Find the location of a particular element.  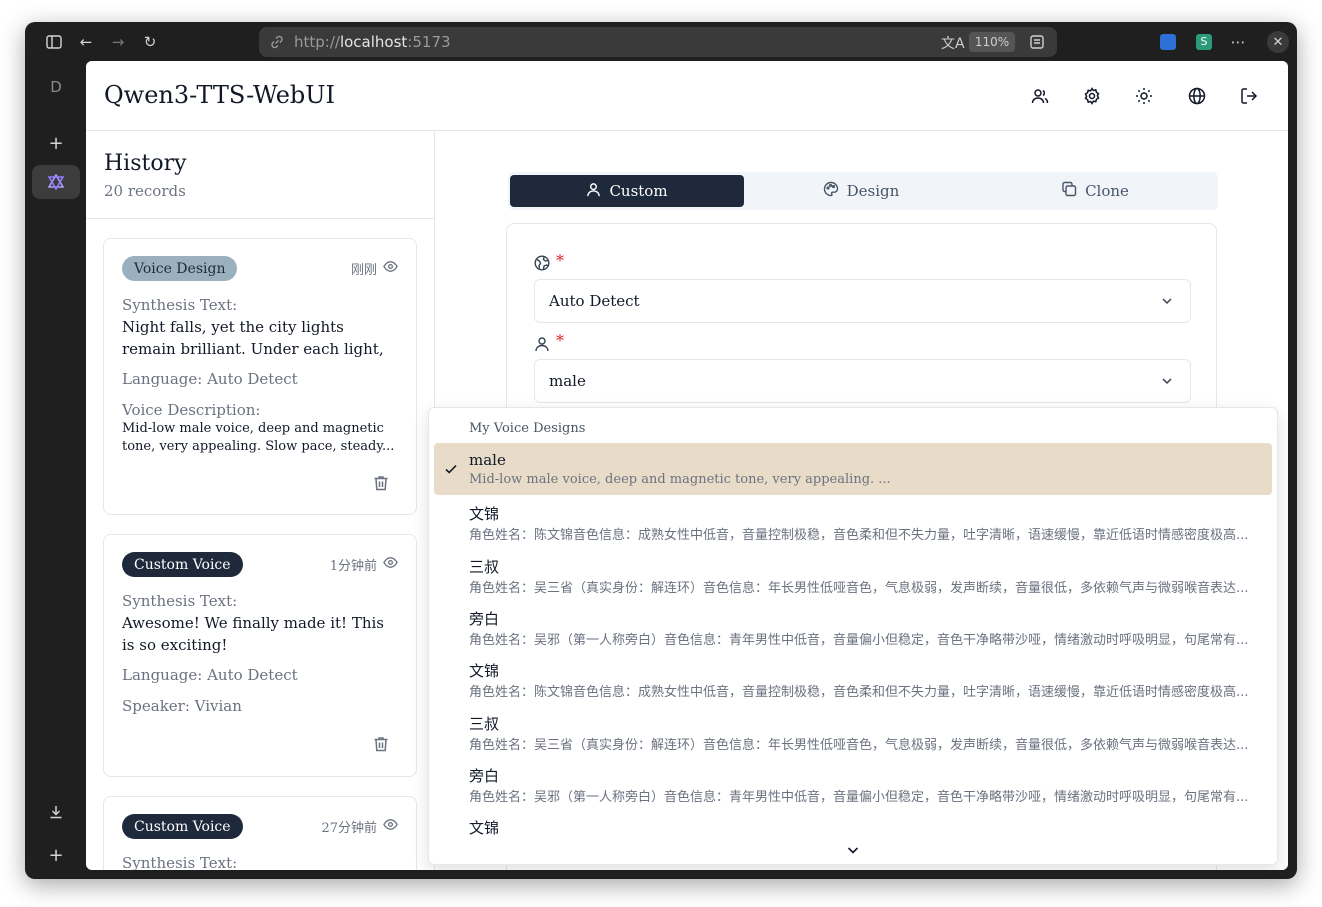

sidebar-toggle-icon is located at coordinates (54, 42).